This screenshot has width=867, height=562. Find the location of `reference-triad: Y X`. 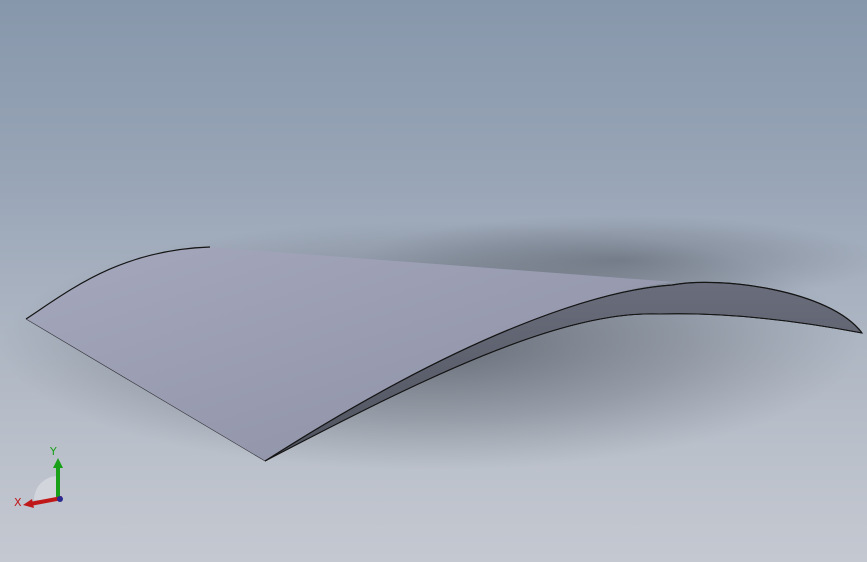

reference-triad: Y X is located at coordinates (38, 477).